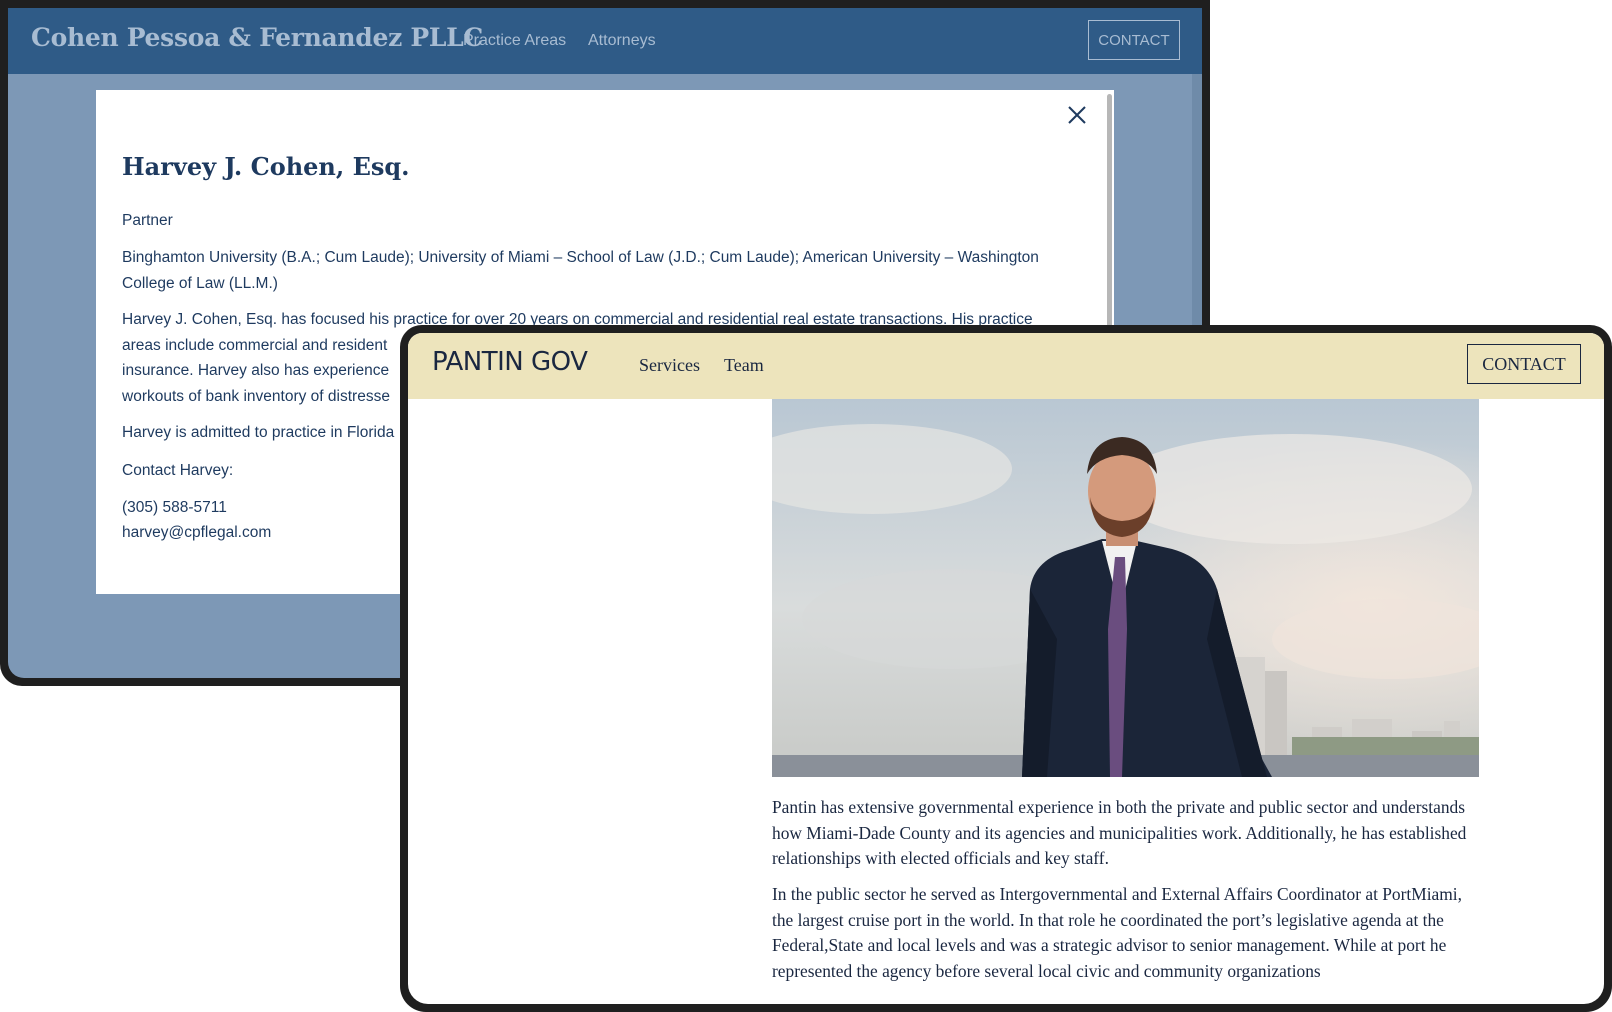 The height and width of the screenshot is (1012, 1612). I want to click on nav-attorneys: Attorneys, so click(622, 41).